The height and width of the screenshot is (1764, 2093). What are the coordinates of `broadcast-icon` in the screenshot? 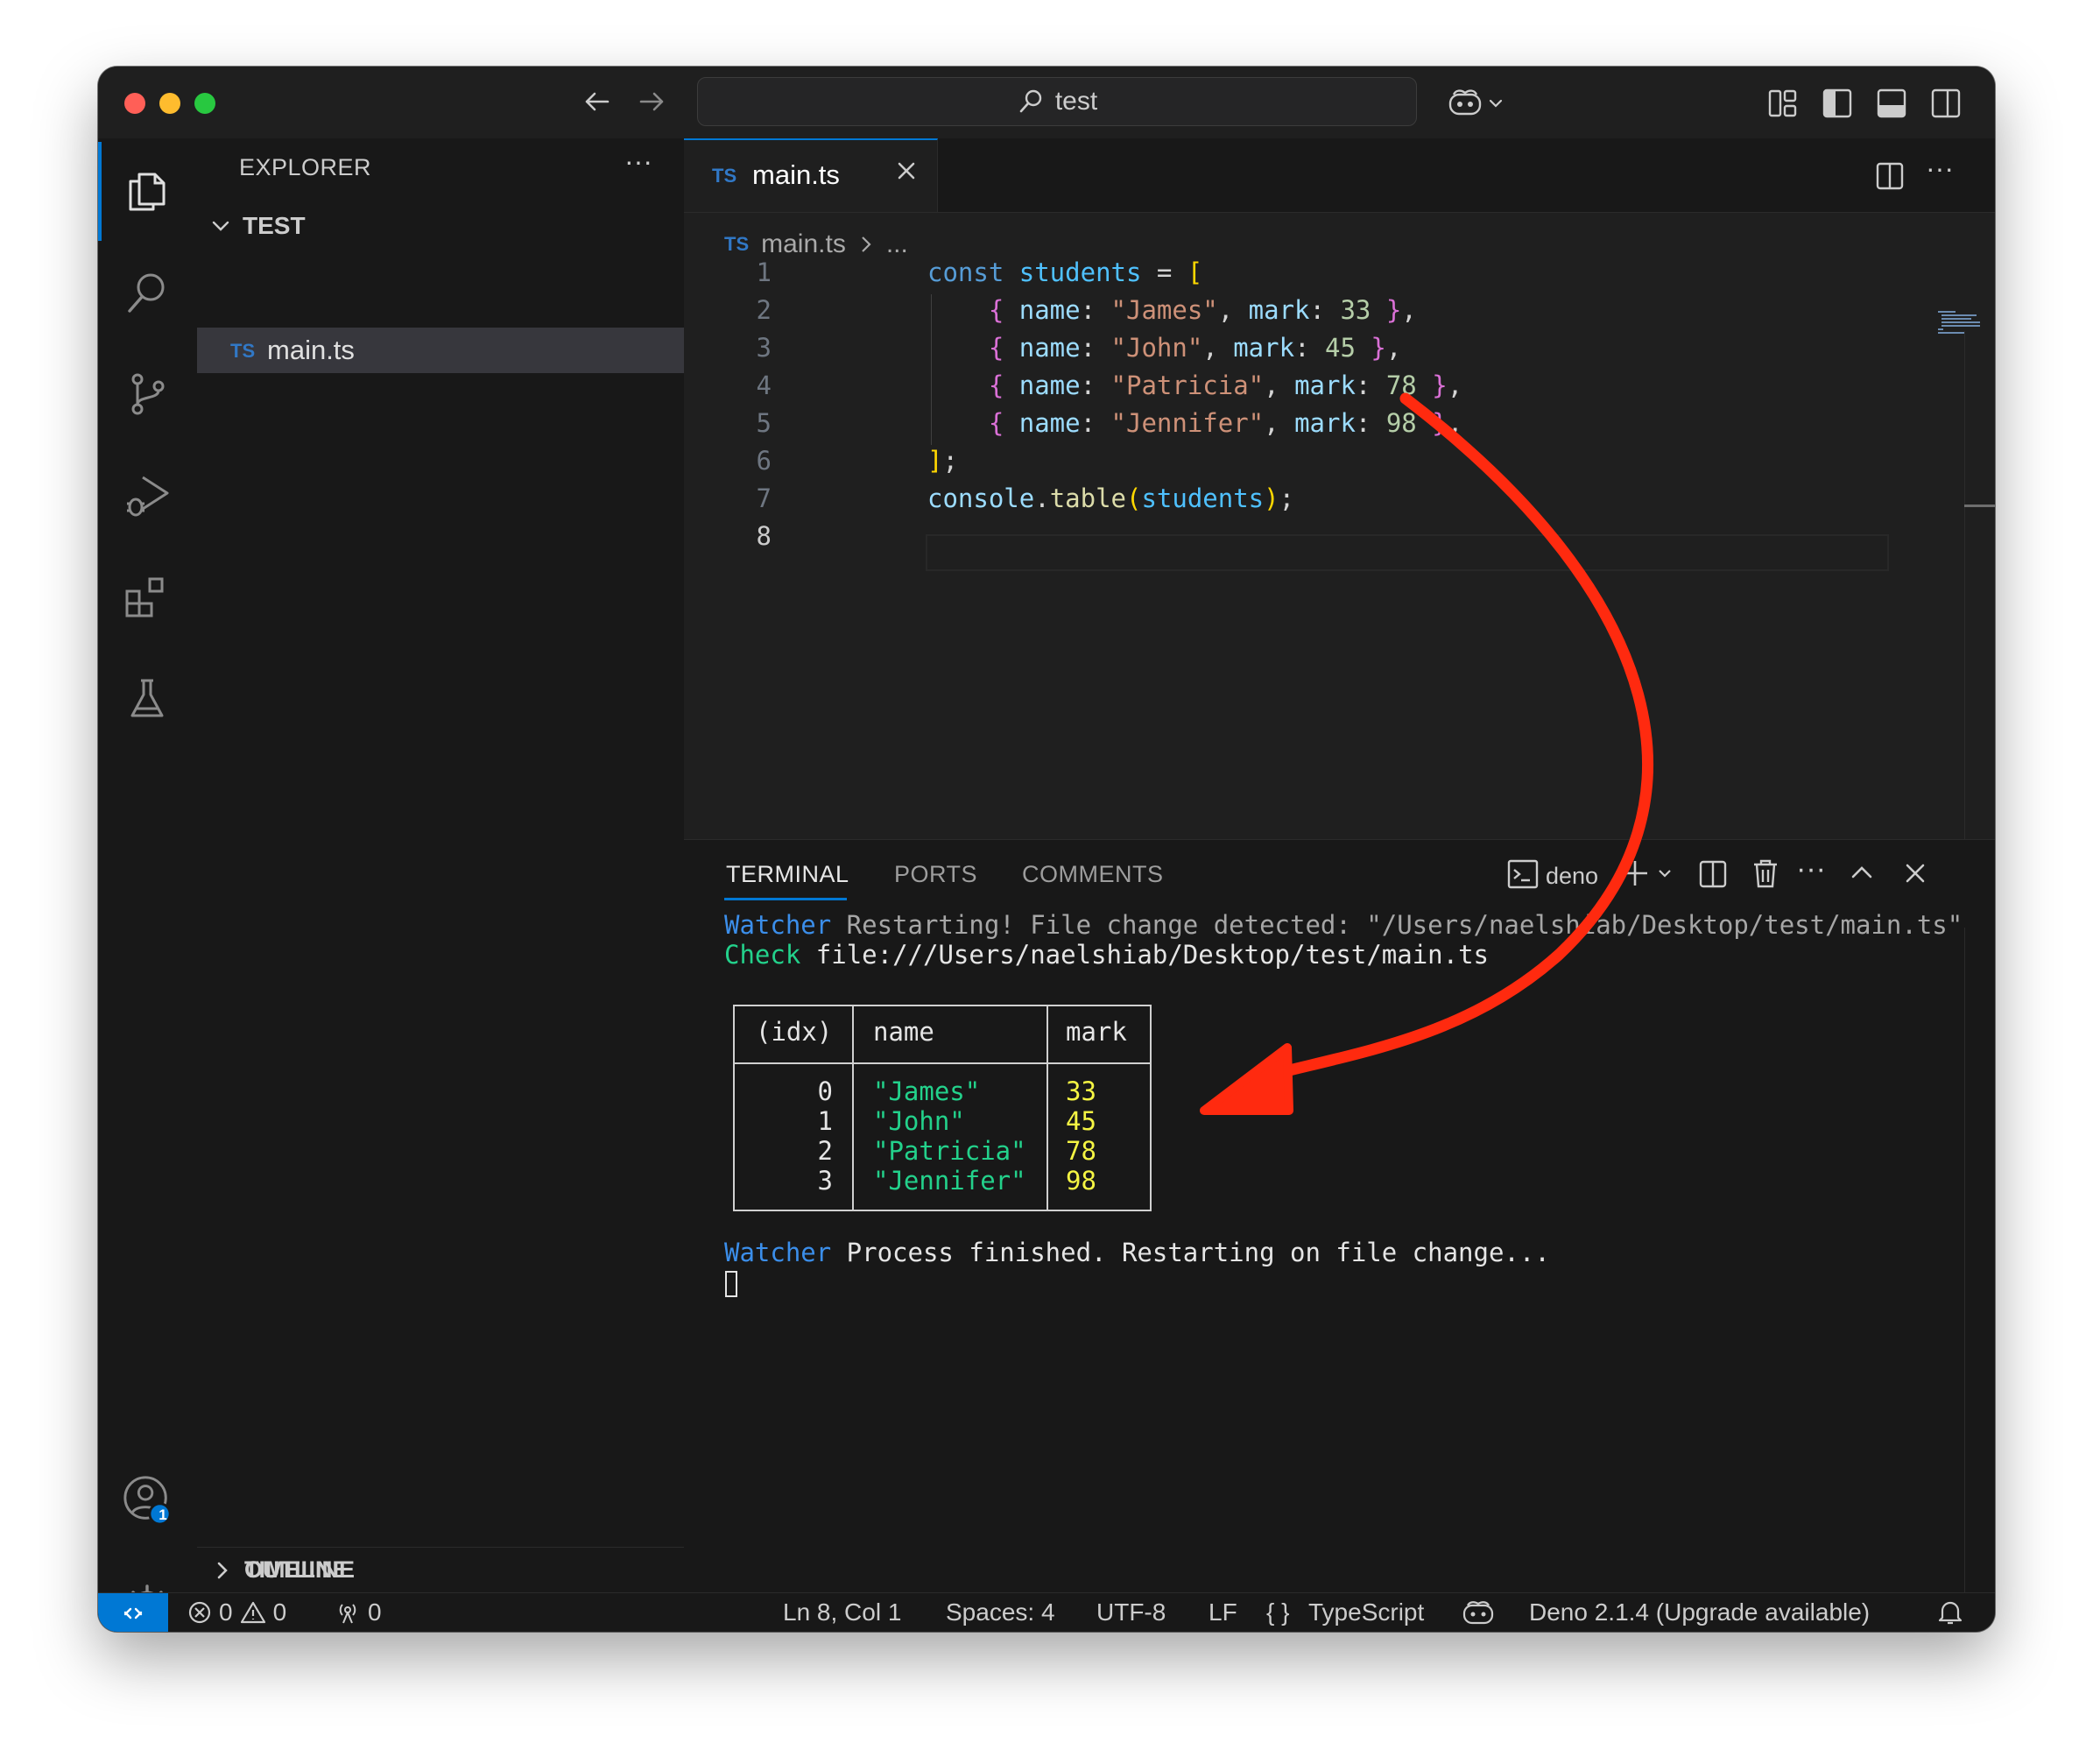 It's located at (347, 1614).